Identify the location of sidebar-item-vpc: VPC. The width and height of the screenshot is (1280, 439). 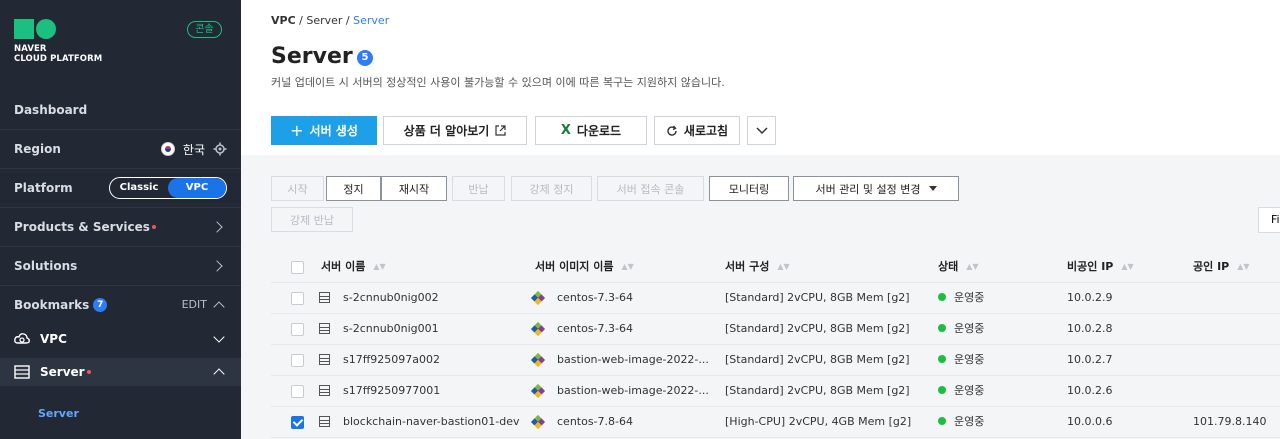
(120, 338).